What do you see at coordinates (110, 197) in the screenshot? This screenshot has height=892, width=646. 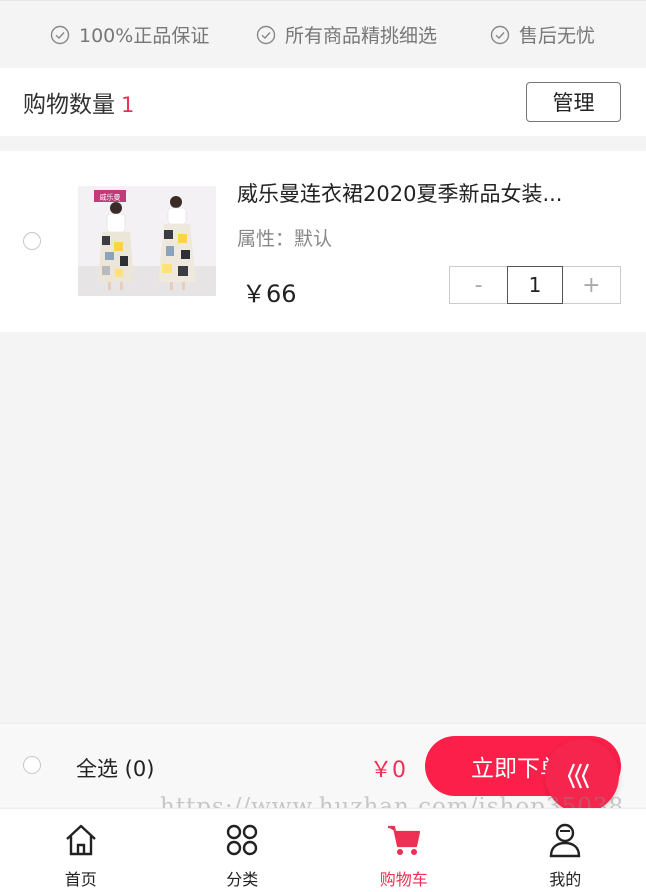 I see `brand-logo-text: 威乐曼` at bounding box center [110, 197].